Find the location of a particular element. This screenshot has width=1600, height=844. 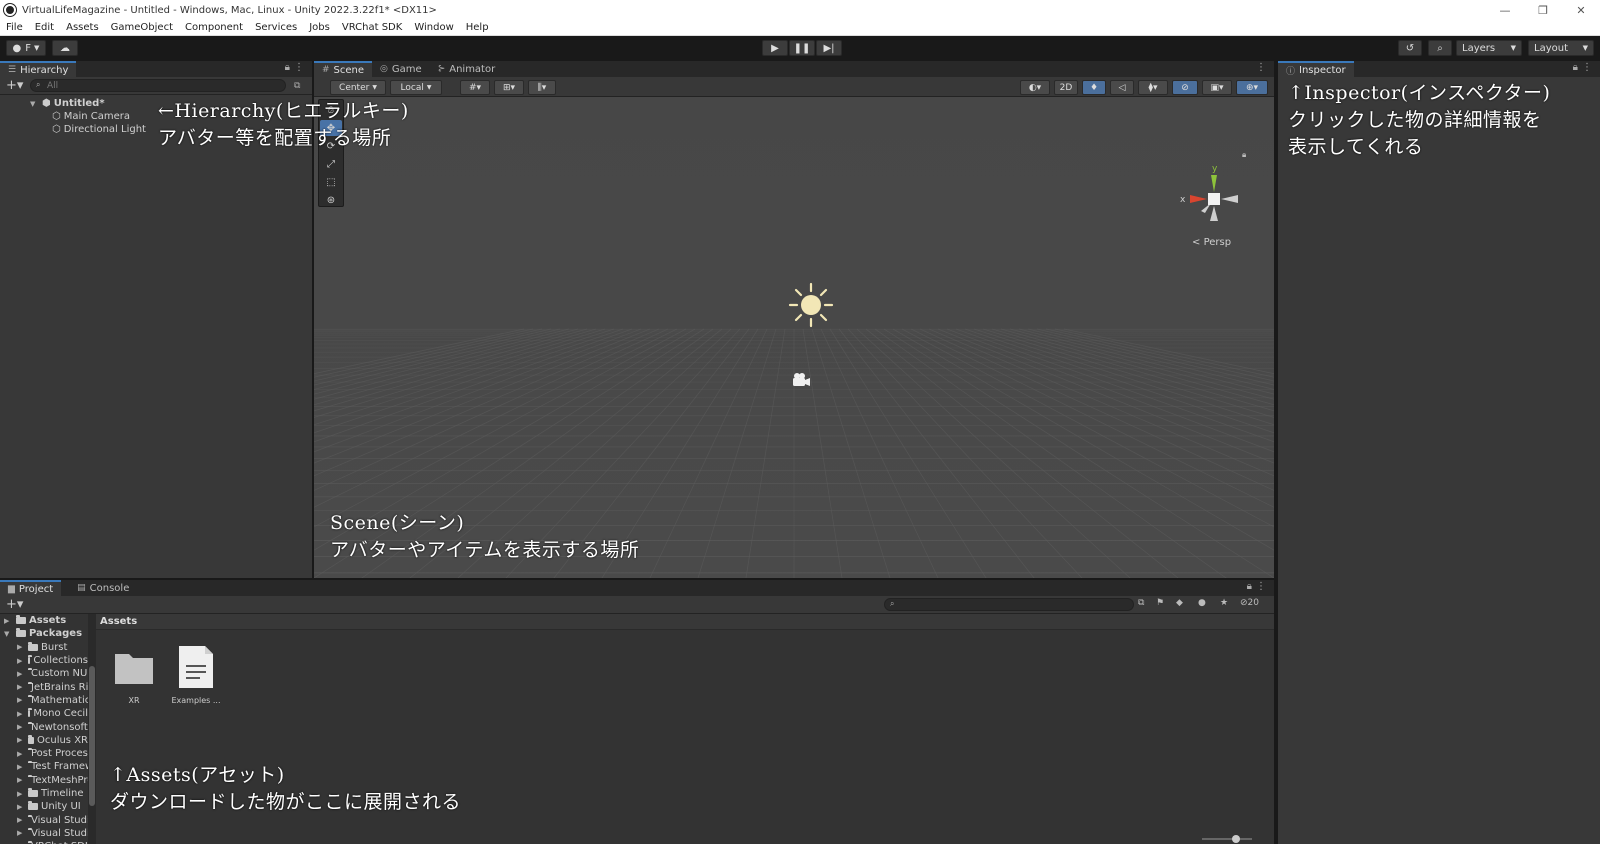

create-asset-button: +▾ is located at coordinates (18, 604).